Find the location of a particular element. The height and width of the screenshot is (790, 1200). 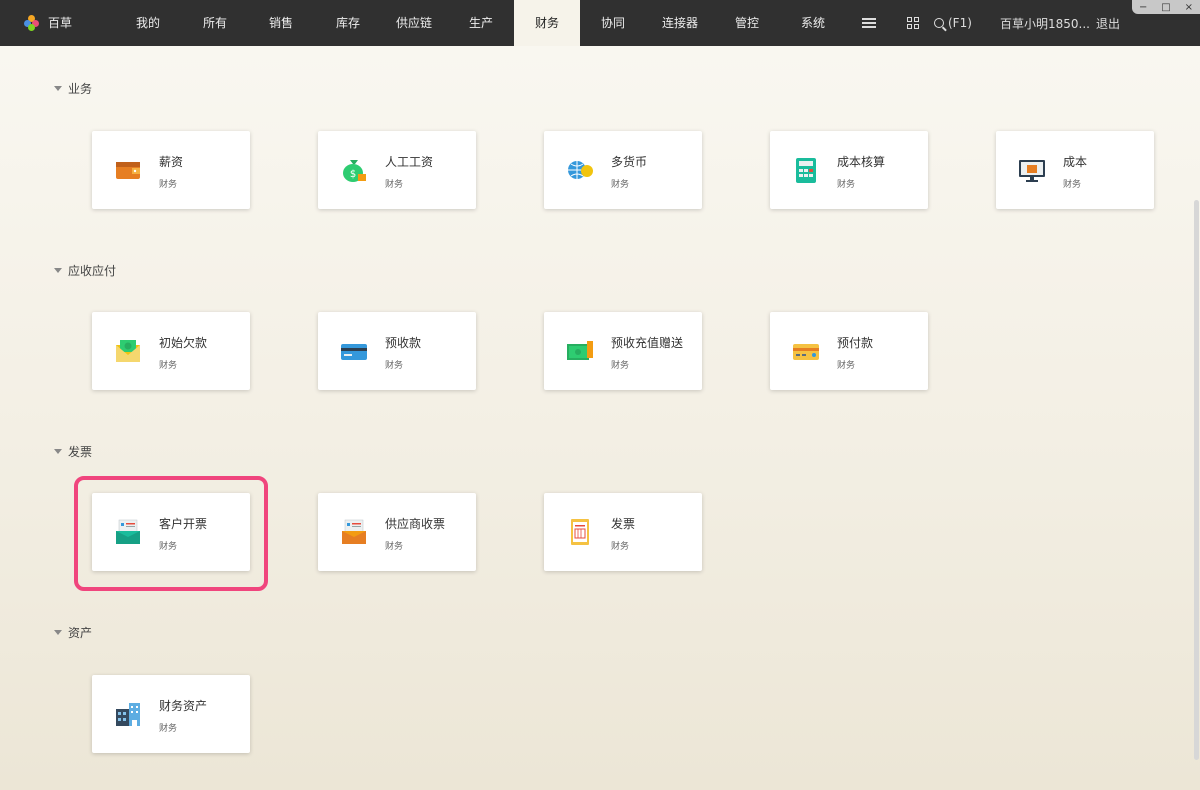

app-logo: 百草 is located at coordinates (48, 22).